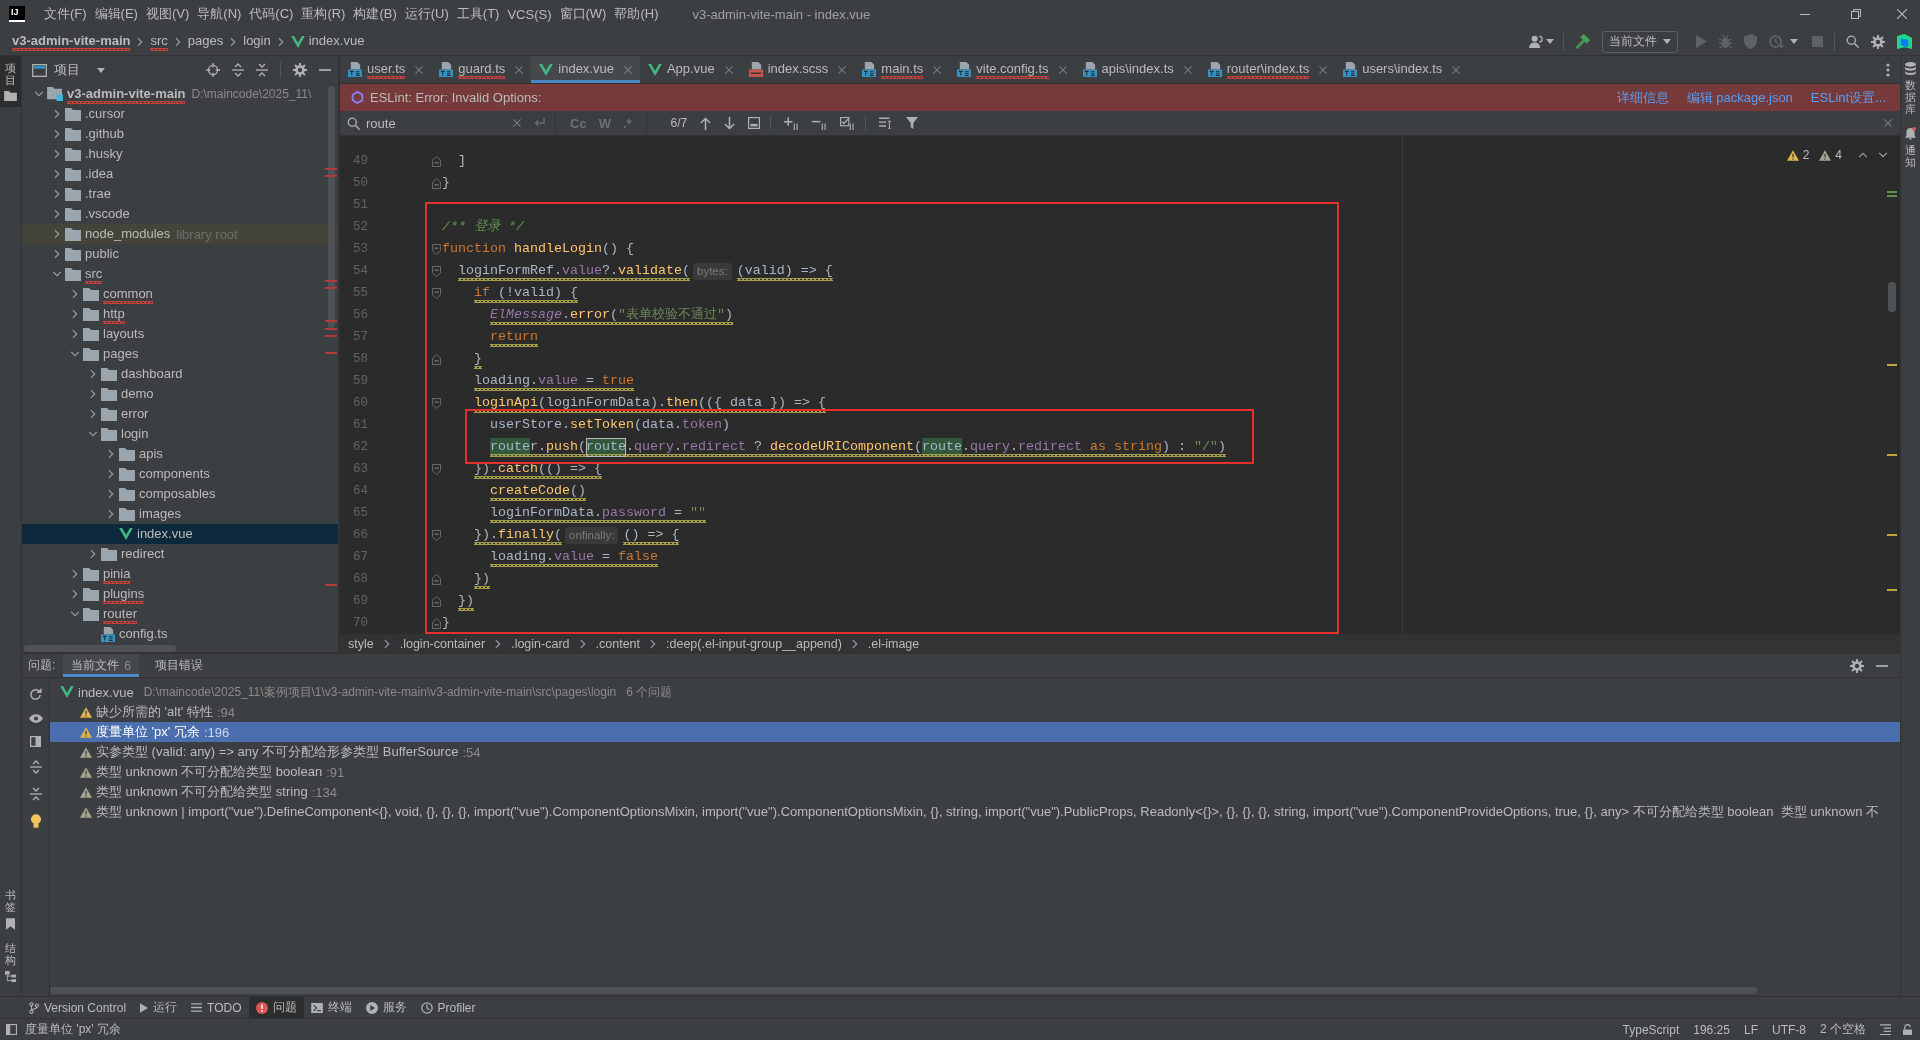  Describe the element at coordinates (361, 643) in the screenshot. I see `breadcrumb-item: style` at that location.